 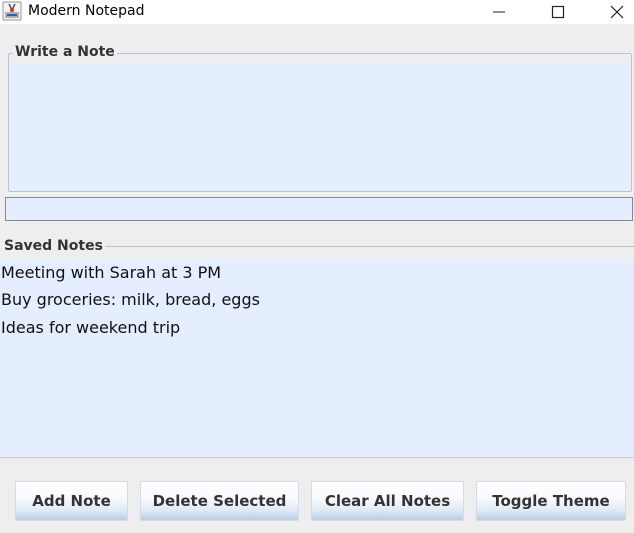 What do you see at coordinates (90, 330) in the screenshot?
I see `list-item: Ideas for weekend trip` at bounding box center [90, 330].